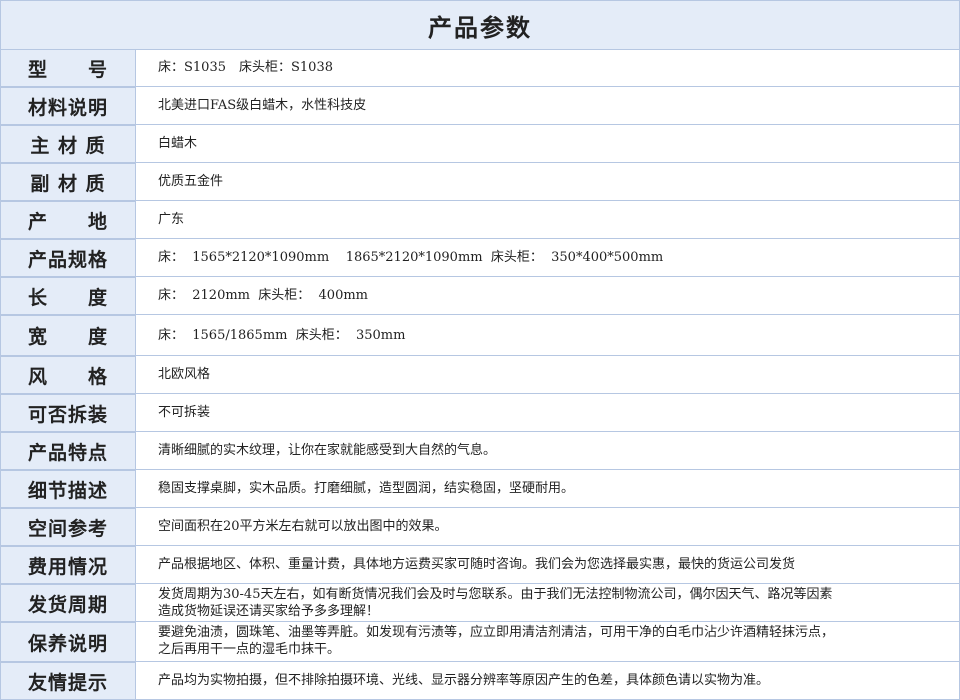  I want to click on page-title: 产品参数, so click(480, 25).